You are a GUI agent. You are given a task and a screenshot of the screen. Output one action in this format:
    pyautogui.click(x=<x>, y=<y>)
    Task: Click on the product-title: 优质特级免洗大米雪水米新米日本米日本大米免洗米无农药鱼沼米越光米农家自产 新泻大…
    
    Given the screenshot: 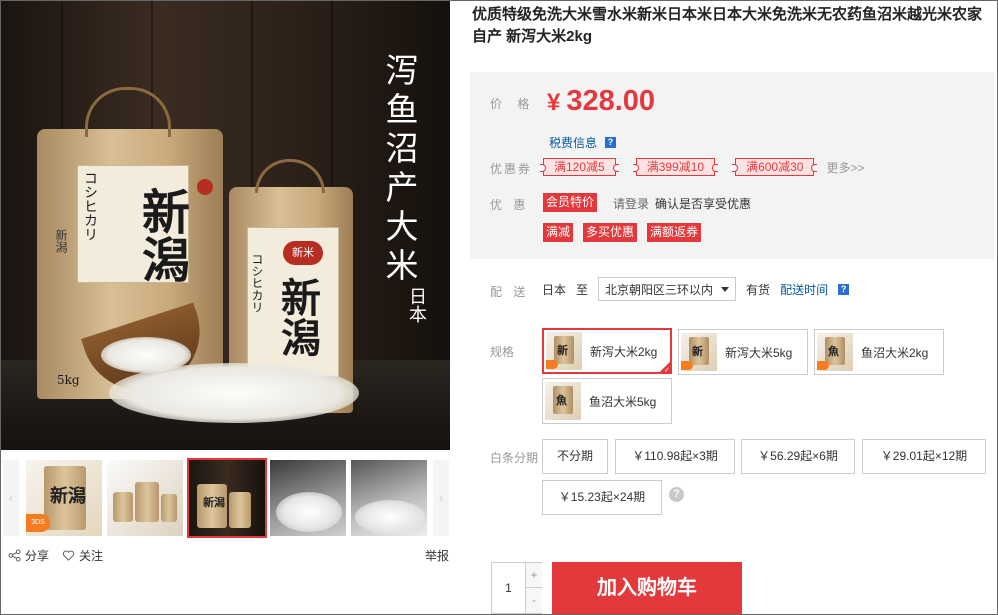 What is the action you would take?
    pyautogui.click(x=727, y=25)
    